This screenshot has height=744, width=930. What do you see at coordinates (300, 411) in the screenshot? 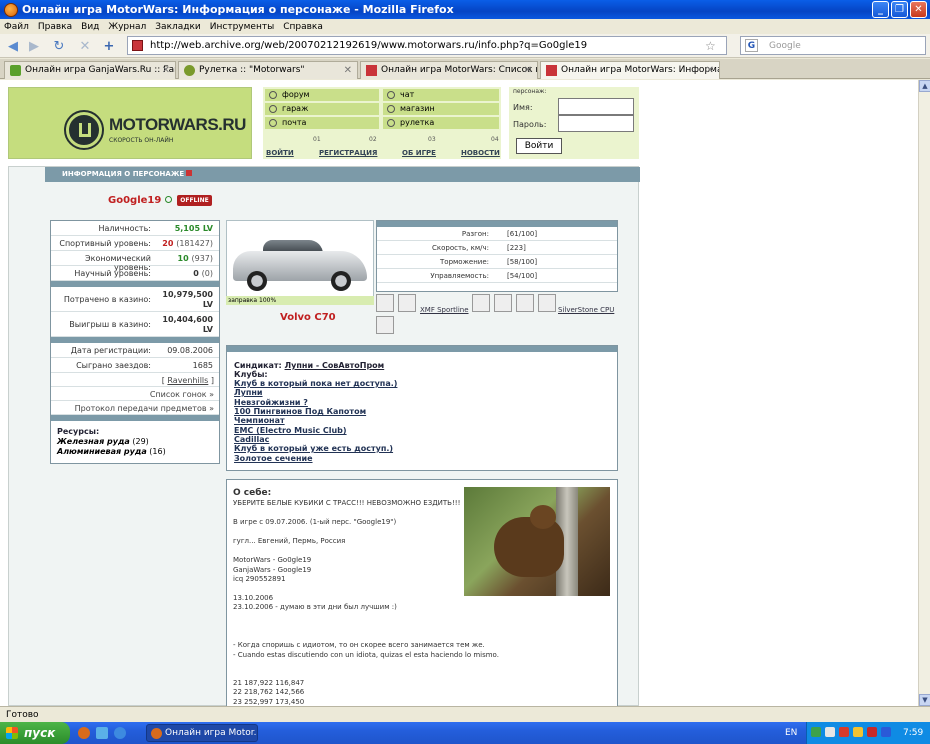
I see `club-link: 100 Пингвинов Под Капотом` at bounding box center [300, 411].